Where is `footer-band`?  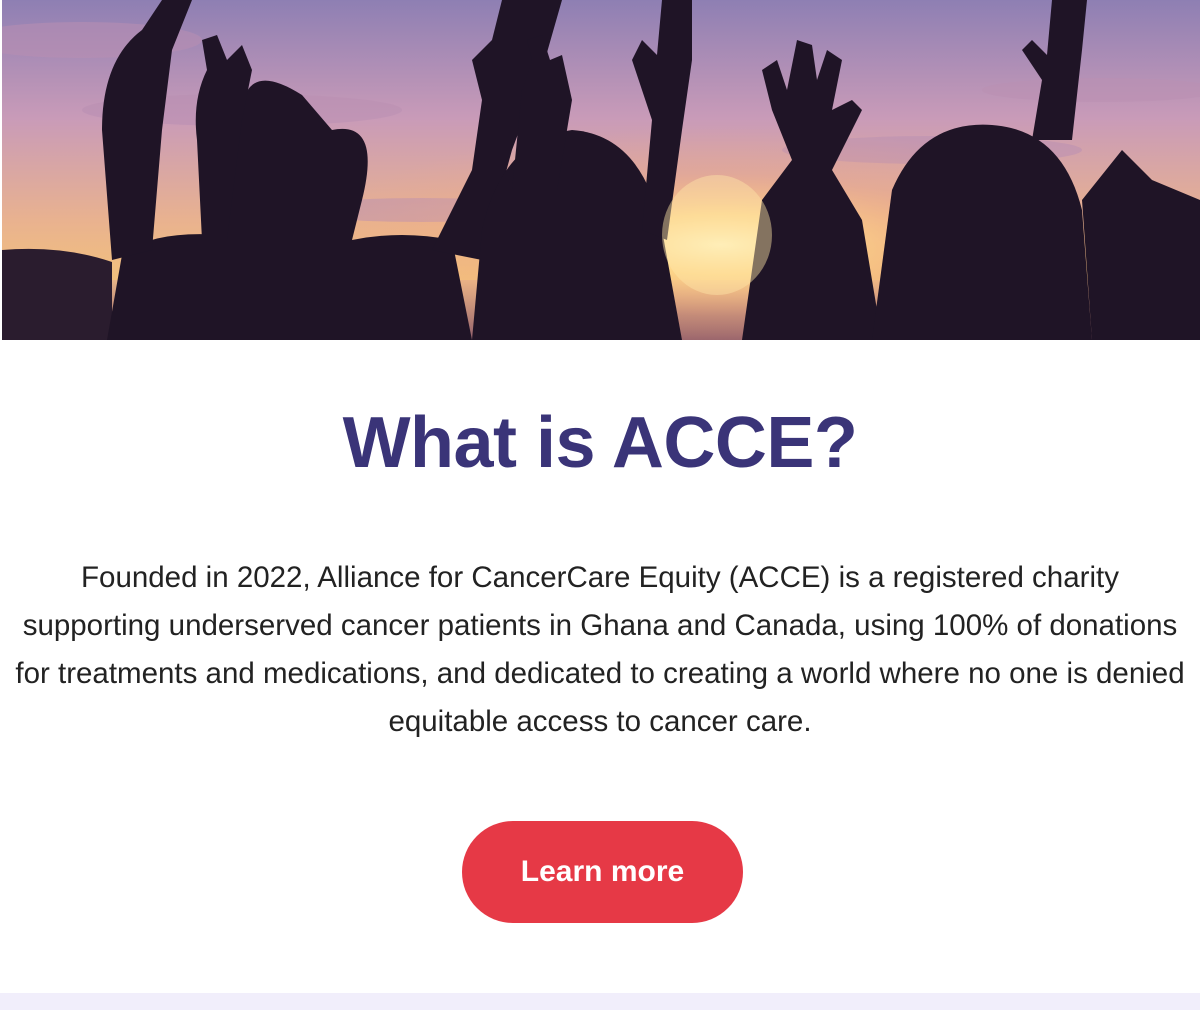 footer-band is located at coordinates (600, 1001).